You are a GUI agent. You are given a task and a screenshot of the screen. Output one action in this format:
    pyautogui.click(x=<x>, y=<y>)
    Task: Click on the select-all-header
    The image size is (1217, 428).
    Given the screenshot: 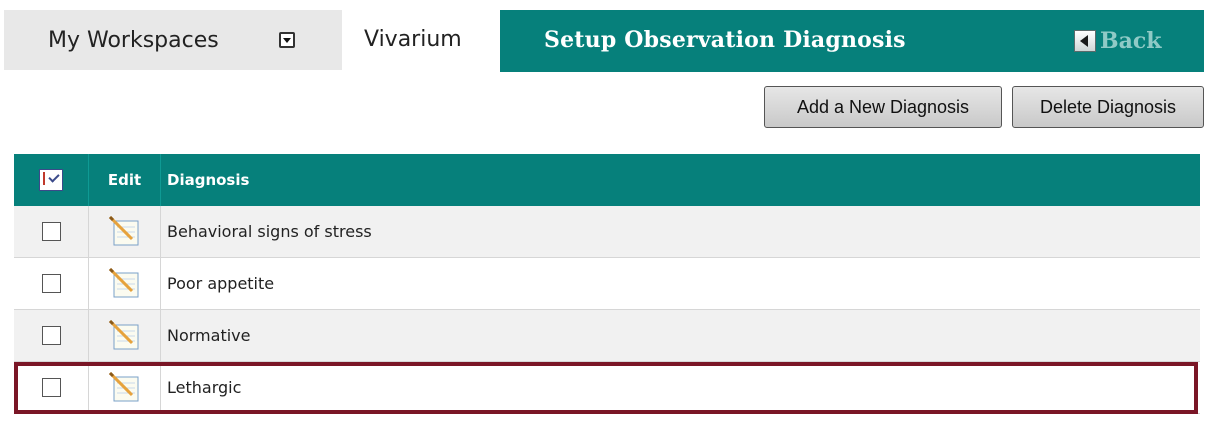 What is the action you would take?
    pyautogui.click(x=51, y=180)
    